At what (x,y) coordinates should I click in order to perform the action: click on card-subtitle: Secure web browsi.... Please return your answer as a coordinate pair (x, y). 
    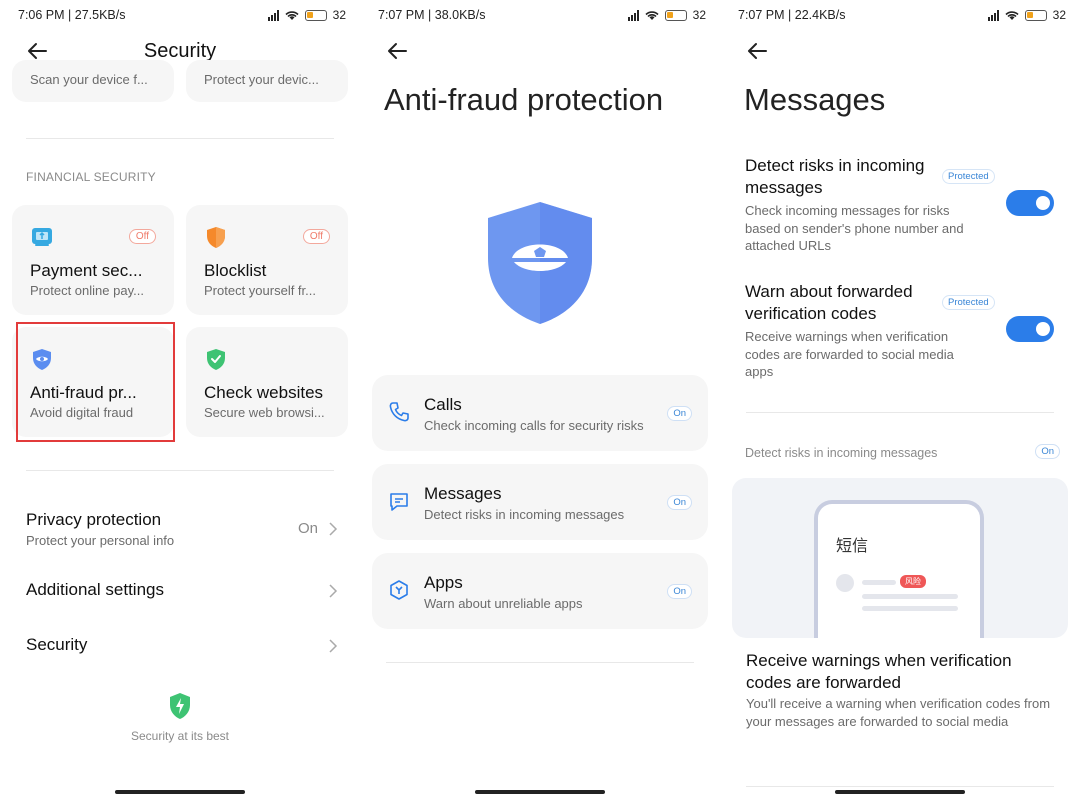
    Looking at the image, I should click on (264, 412).